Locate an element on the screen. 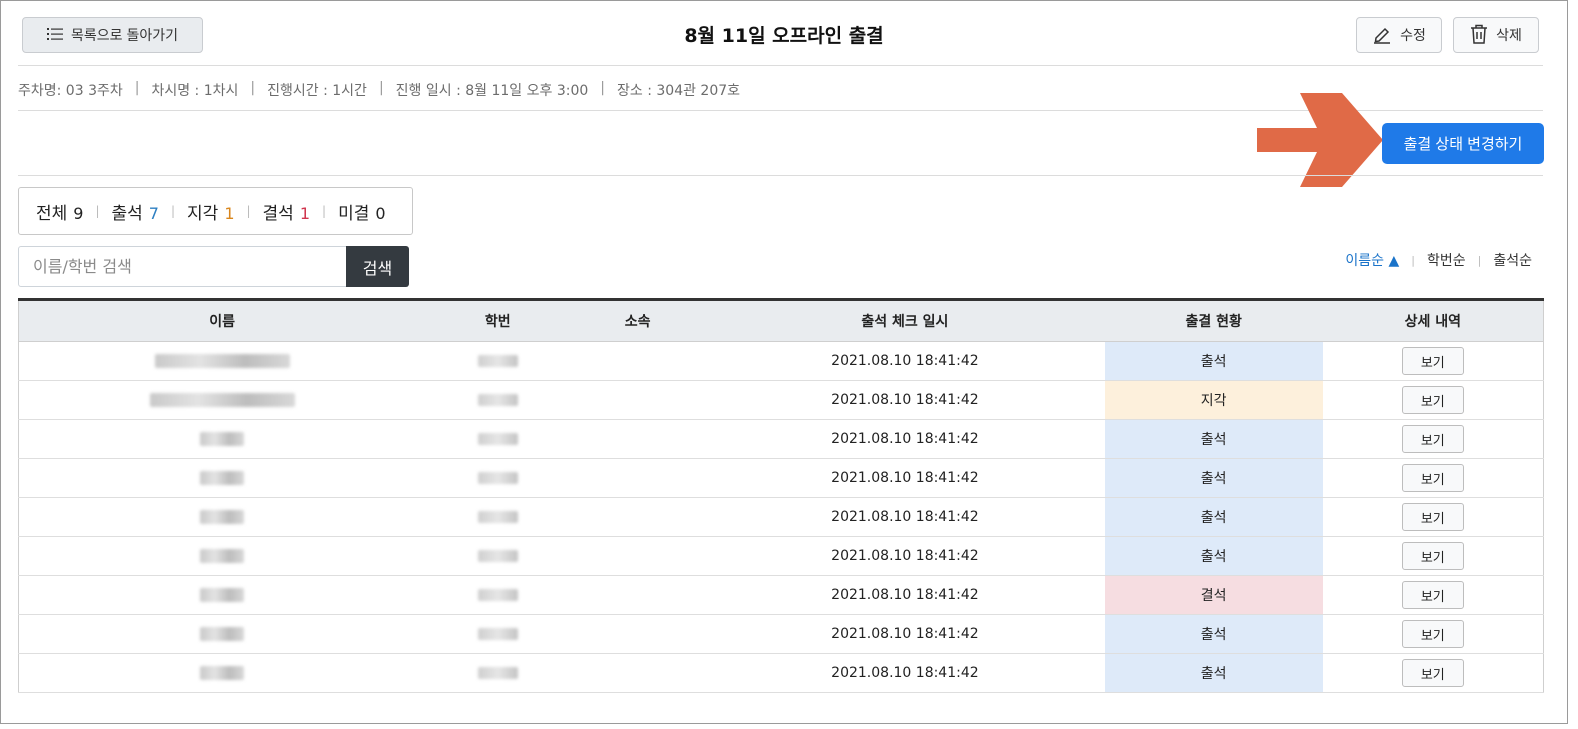 This screenshot has height=729, width=1578. arrow-pointer-icon is located at coordinates (1320, 140).